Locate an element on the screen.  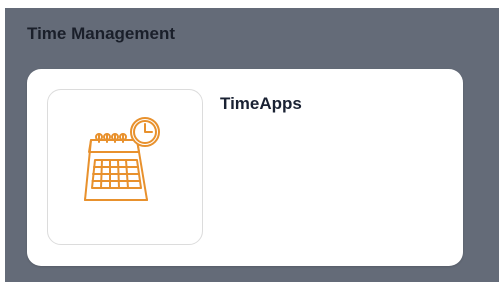
tile-title: TimeApps is located at coordinates (261, 103).